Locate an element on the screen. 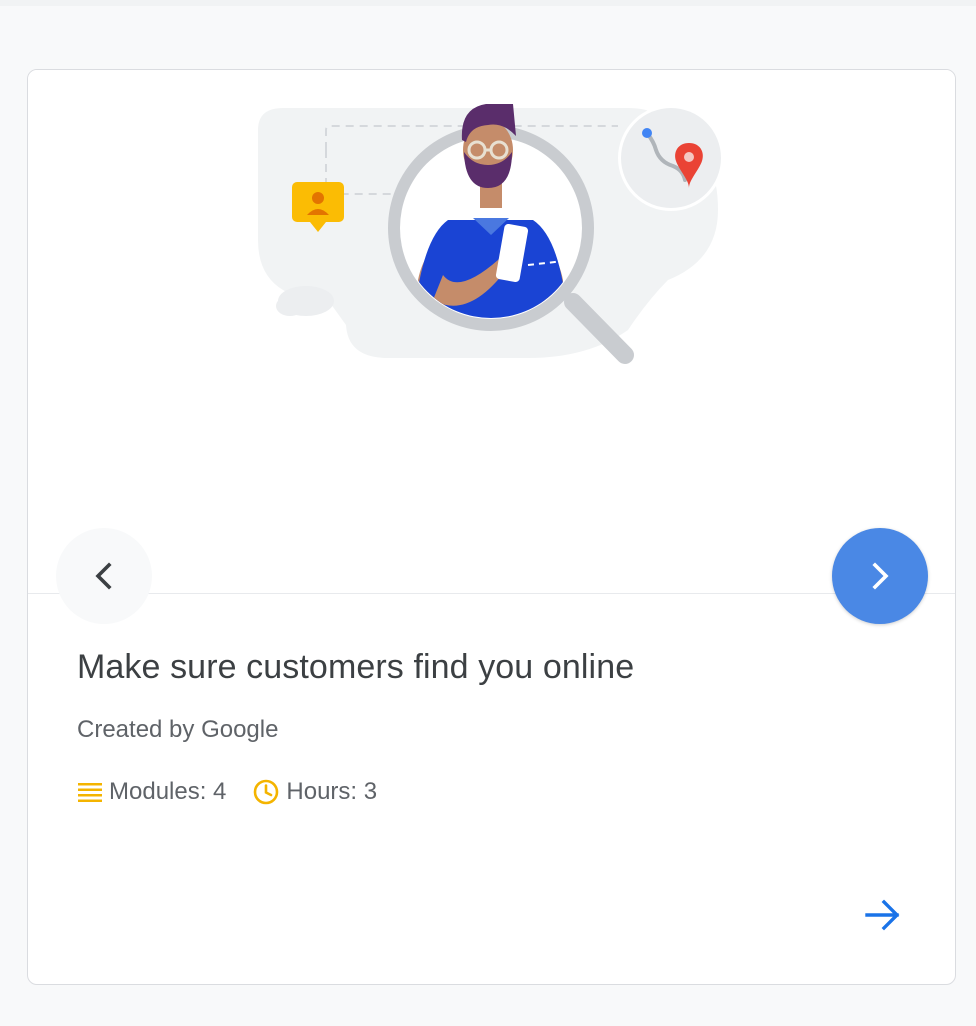 The height and width of the screenshot is (1026, 976). course-creator: Created by Google is located at coordinates (178, 729).